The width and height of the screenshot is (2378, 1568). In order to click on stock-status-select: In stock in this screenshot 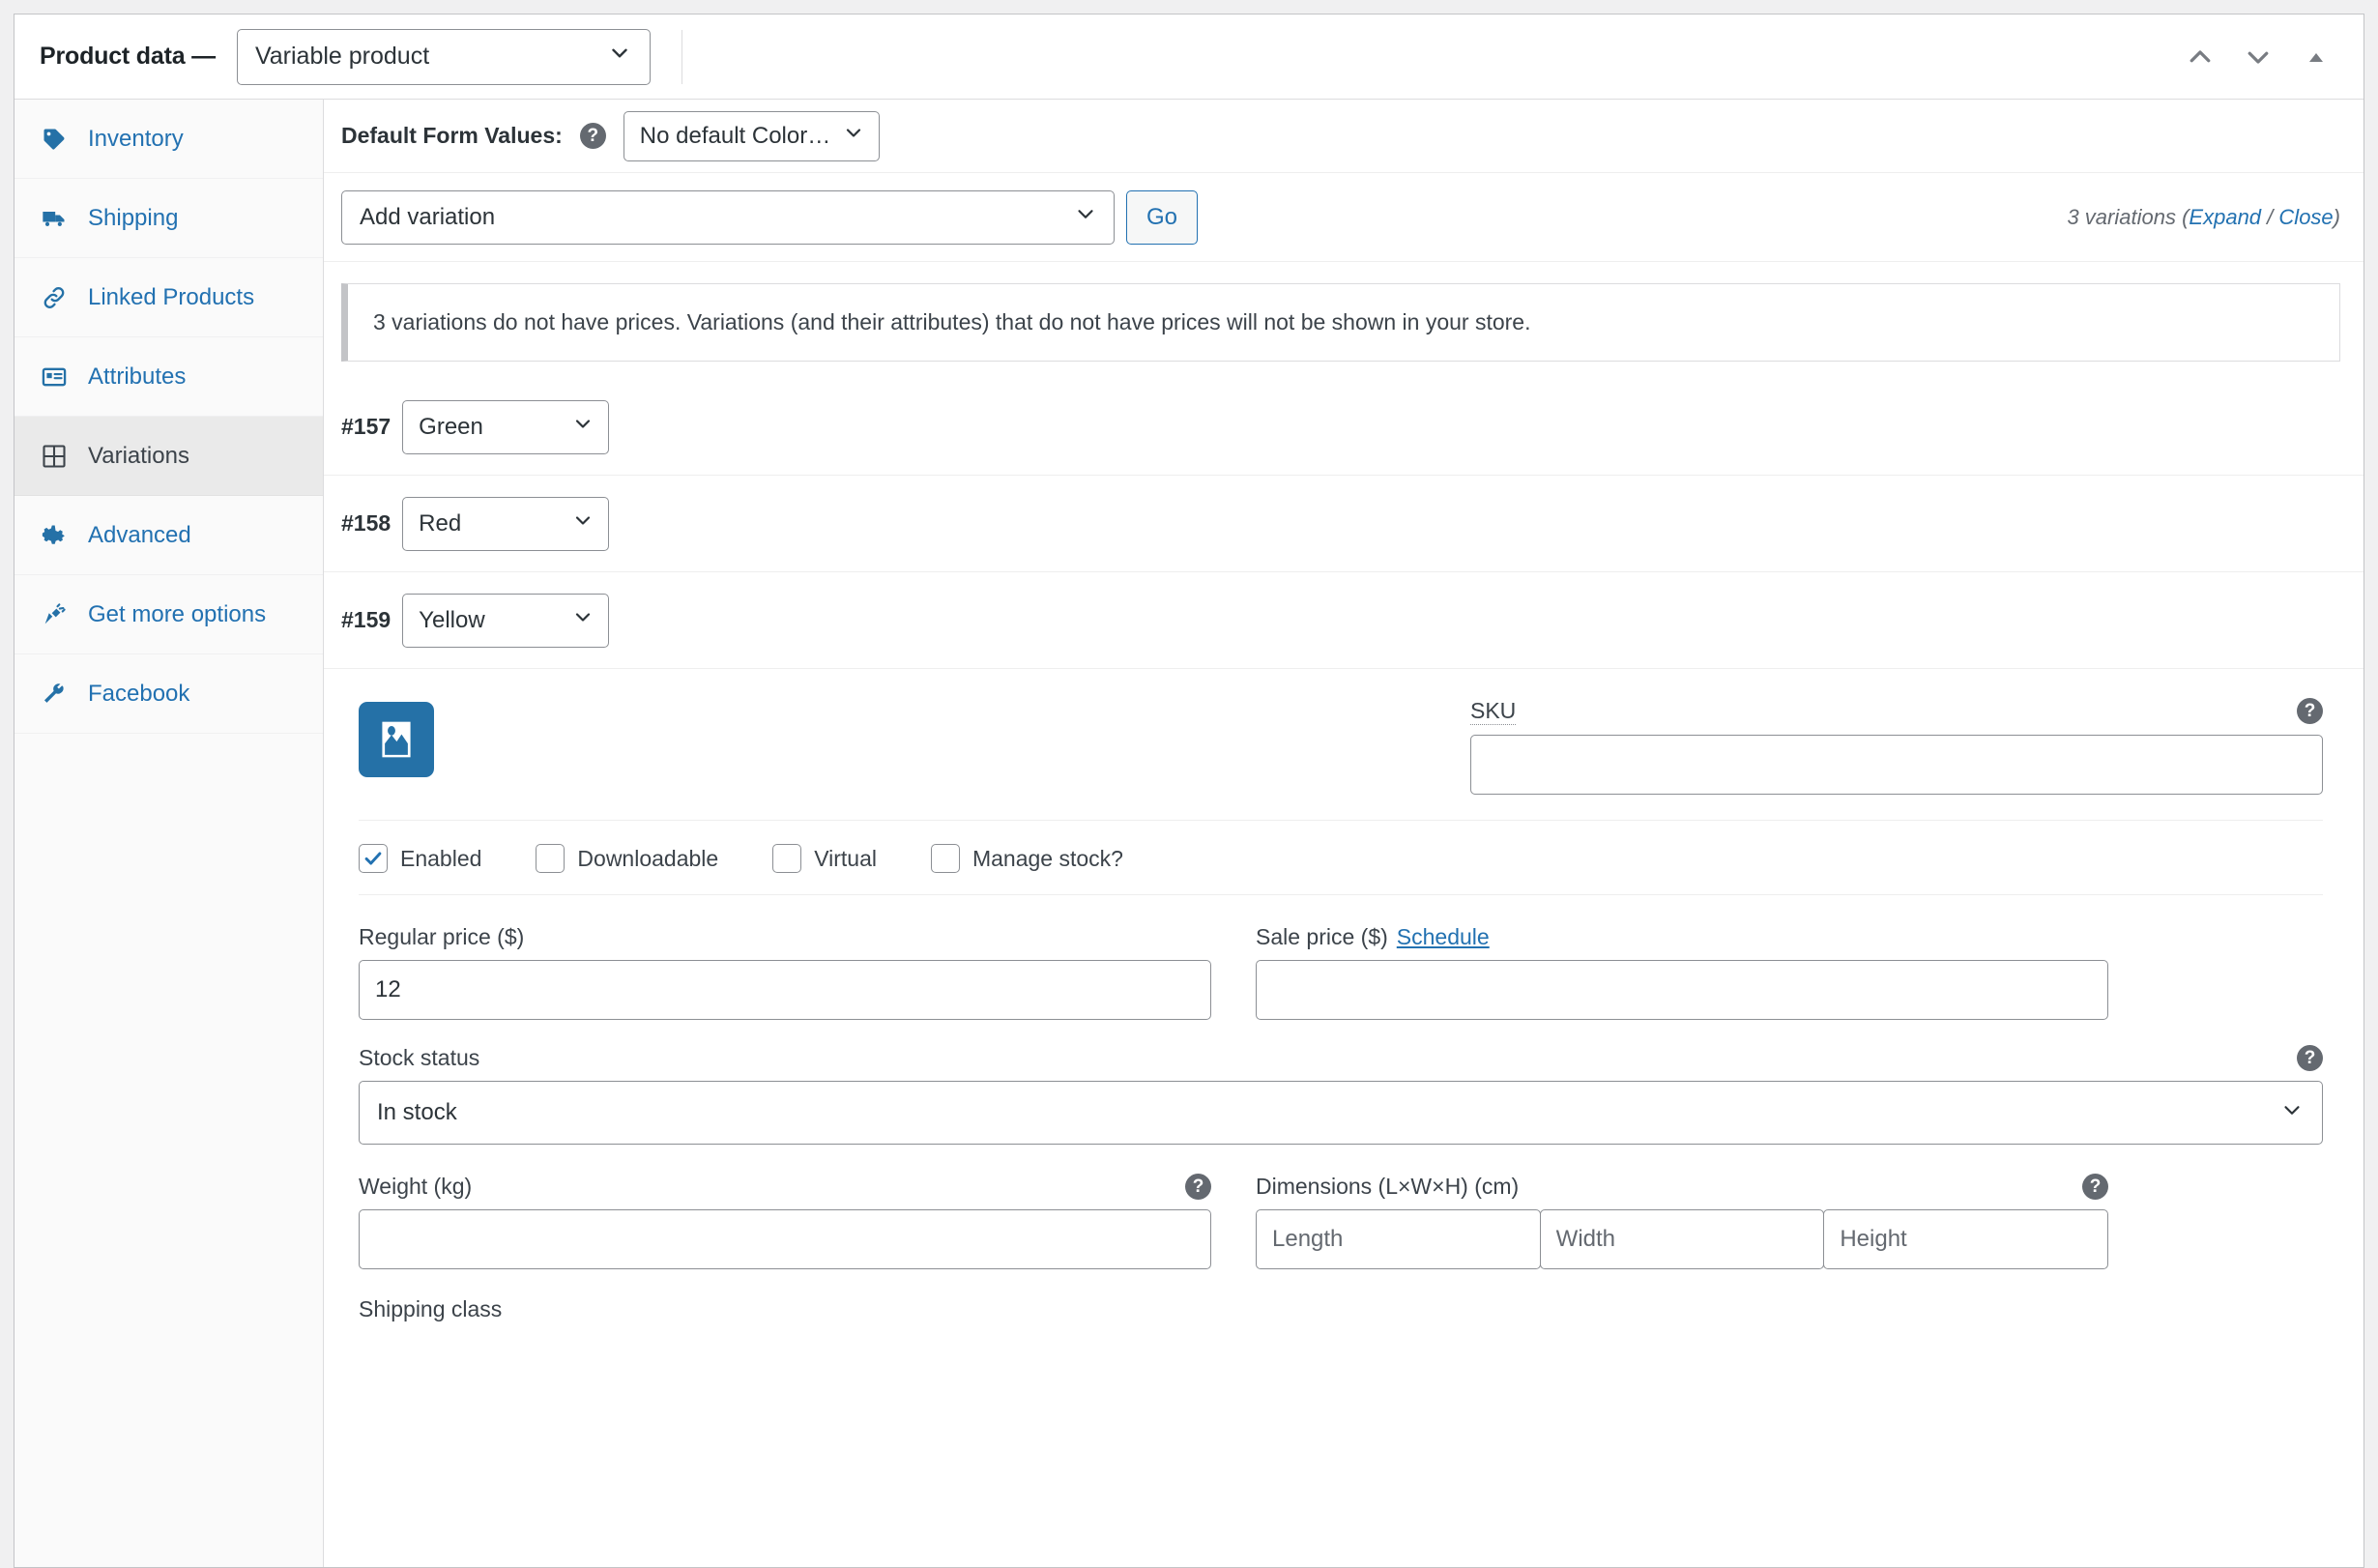, I will do `click(1341, 1113)`.